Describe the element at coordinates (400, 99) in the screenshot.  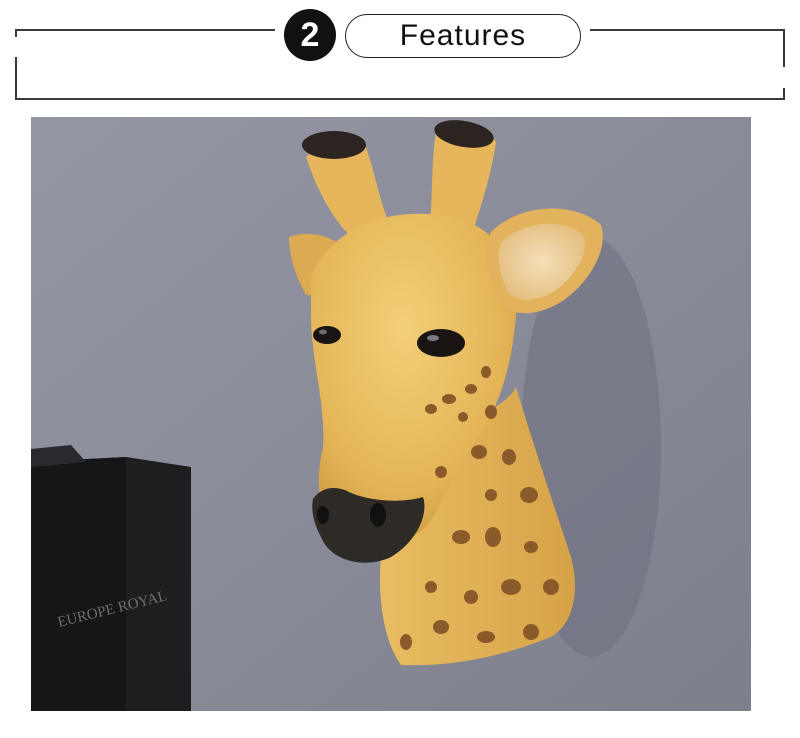
I see `header-frame-bottom` at that location.